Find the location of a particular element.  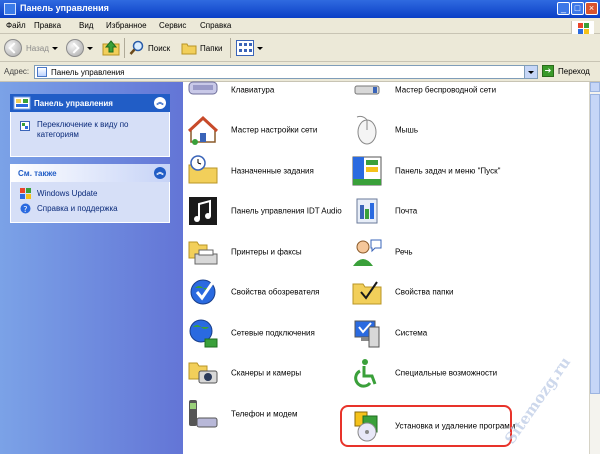

address-label: Адрес: is located at coordinates (17, 71).